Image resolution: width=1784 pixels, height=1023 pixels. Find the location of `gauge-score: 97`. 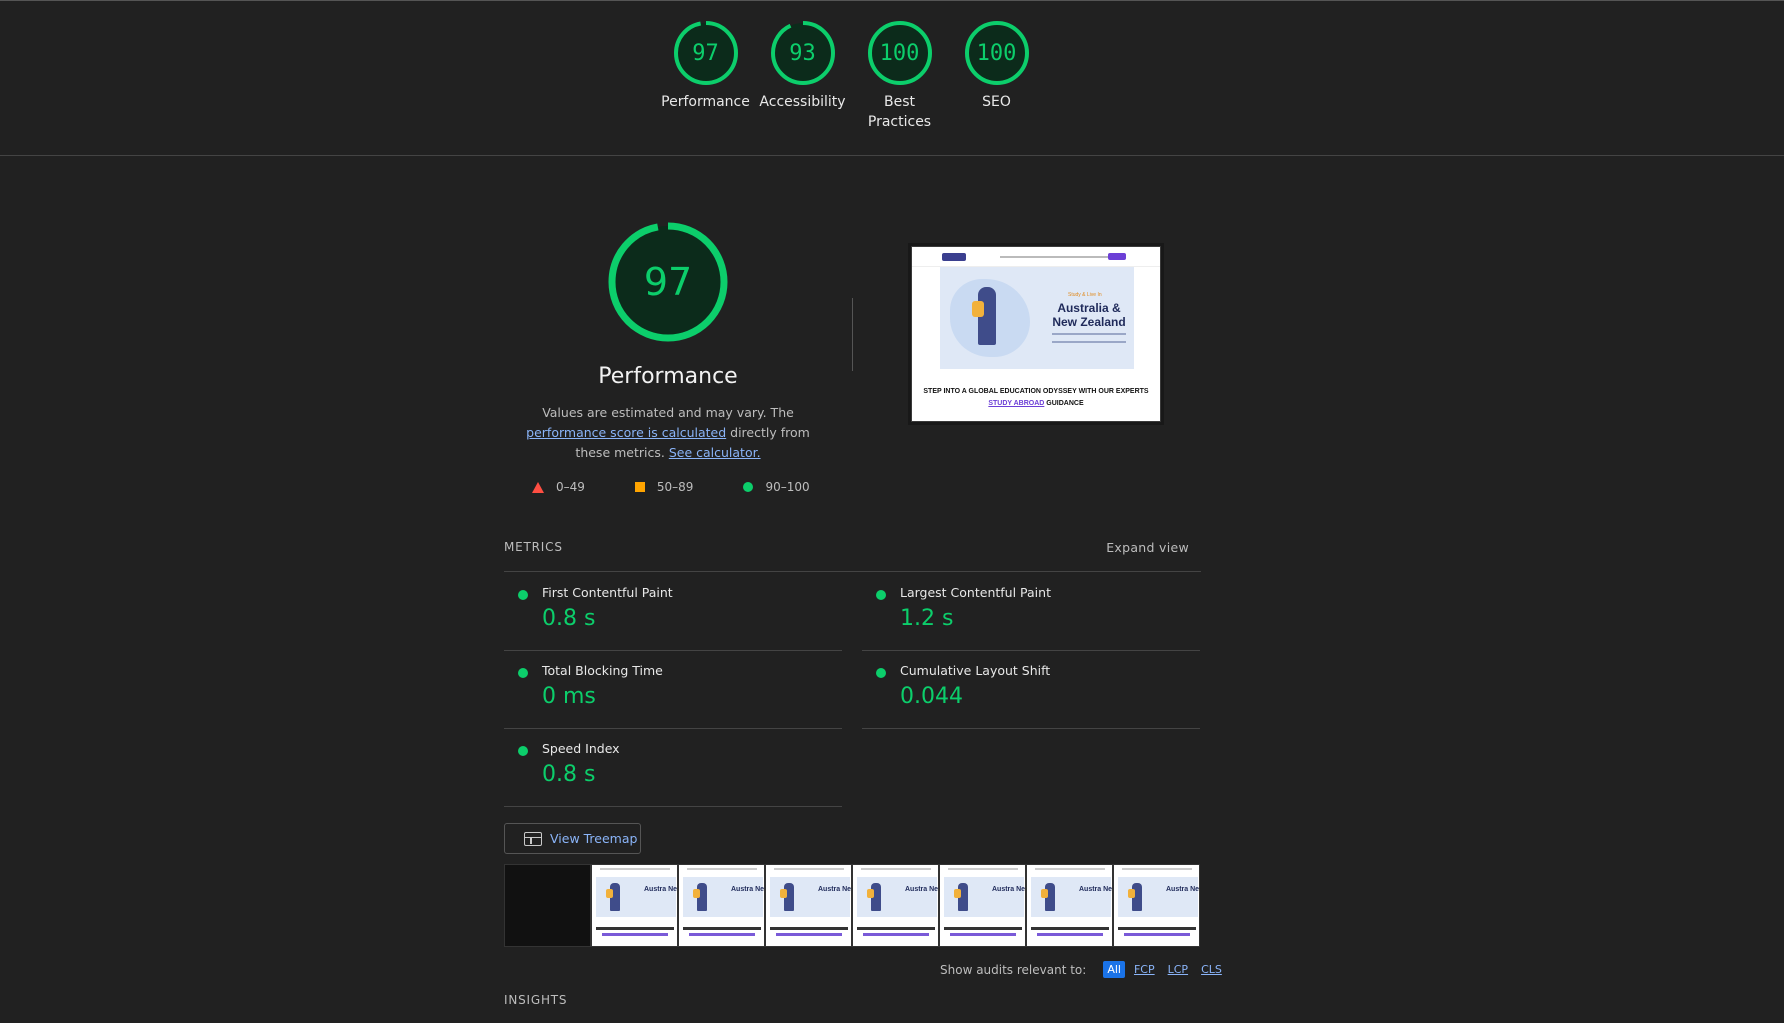

gauge-score: 97 is located at coordinates (705, 53).